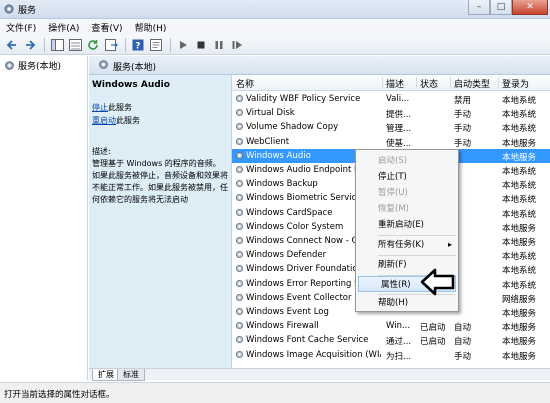  Describe the element at coordinates (151, 27) in the screenshot. I see `menu-help: 帮助(H)` at that location.